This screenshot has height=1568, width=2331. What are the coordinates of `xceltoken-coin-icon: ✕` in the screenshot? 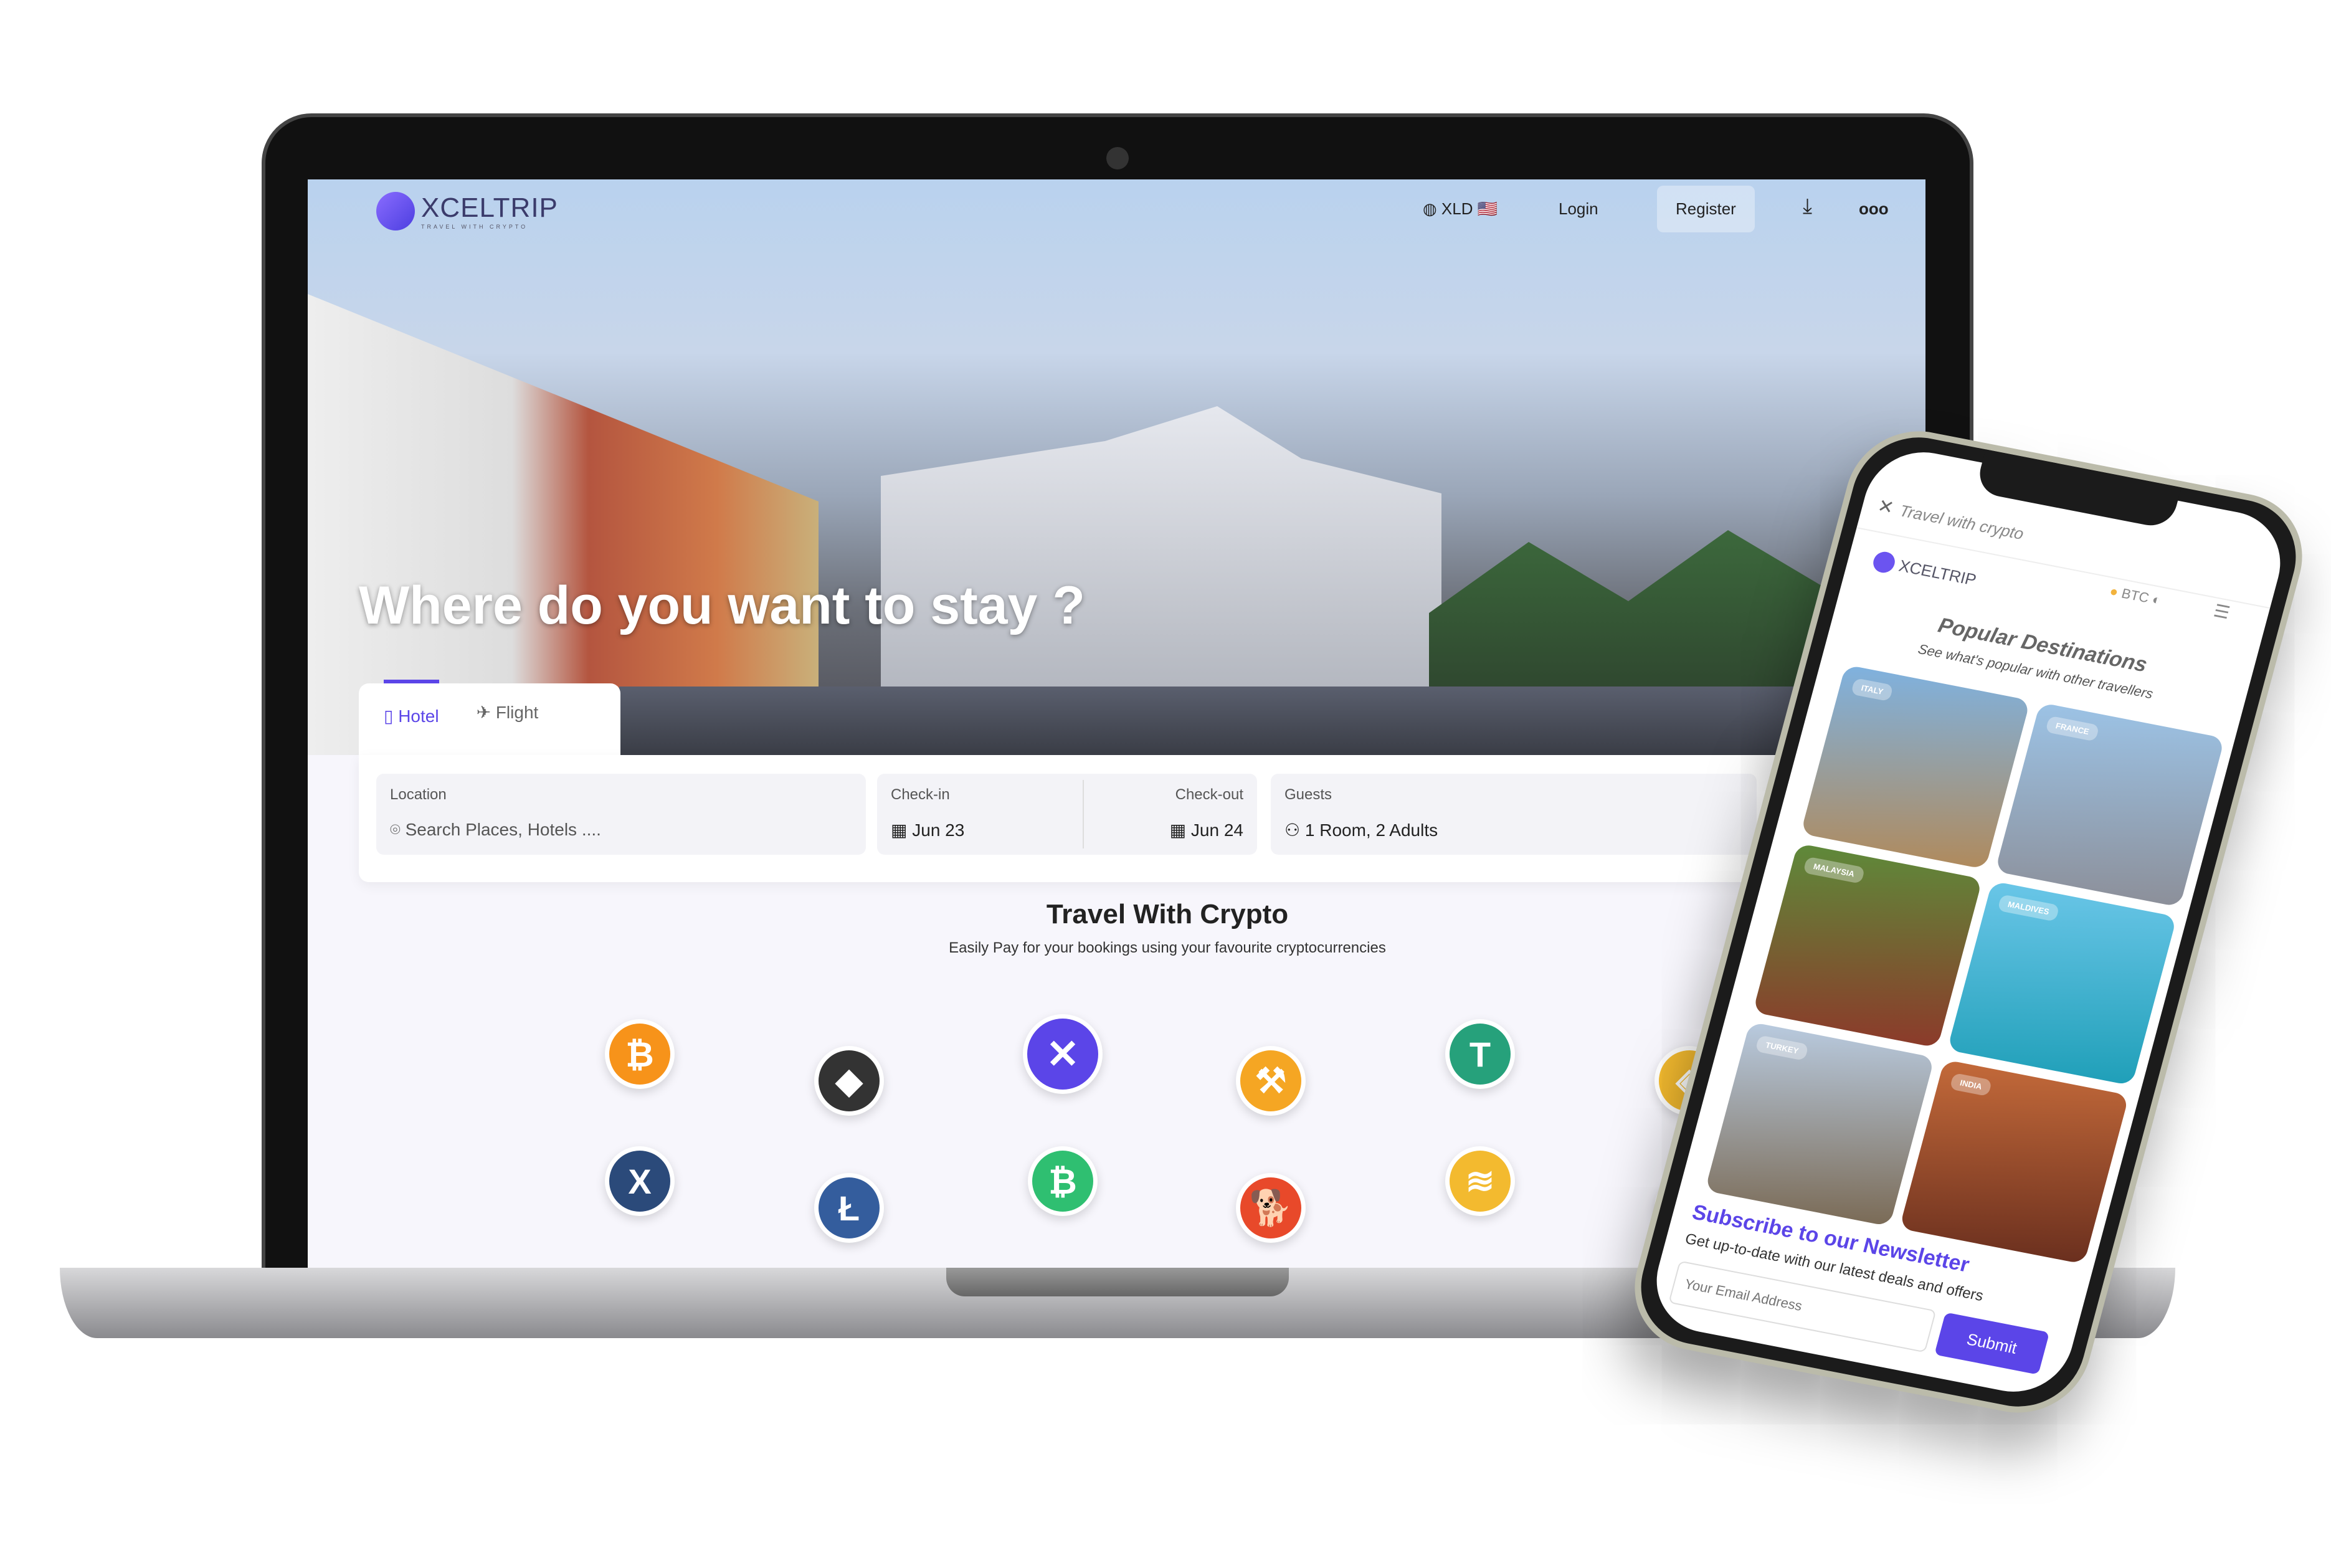 It's located at (1063, 1054).